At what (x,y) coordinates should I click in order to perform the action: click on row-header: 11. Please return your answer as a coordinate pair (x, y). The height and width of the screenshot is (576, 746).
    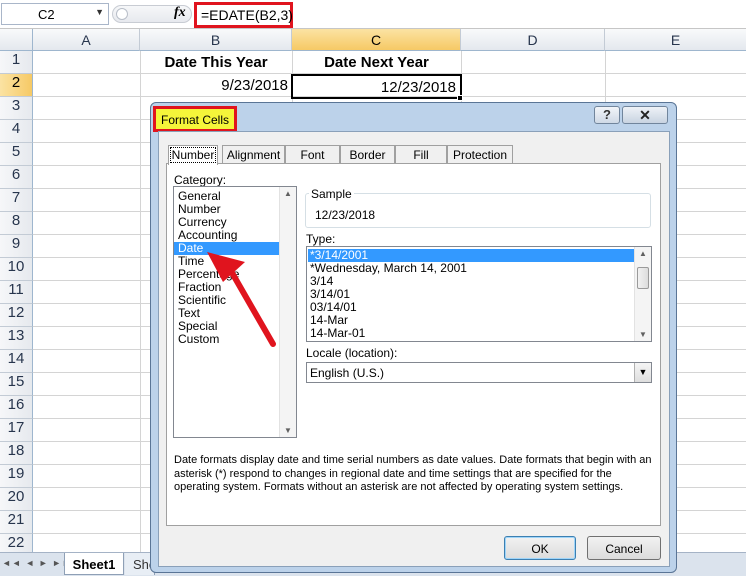
    Looking at the image, I should click on (16, 292).